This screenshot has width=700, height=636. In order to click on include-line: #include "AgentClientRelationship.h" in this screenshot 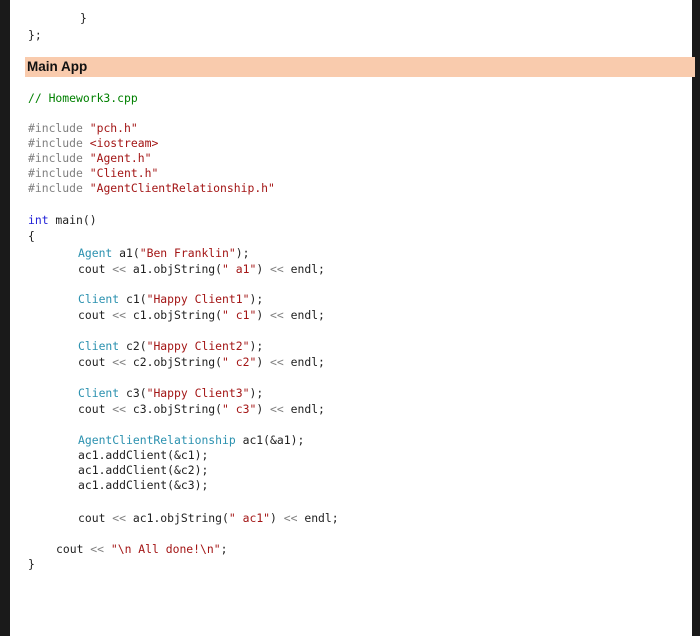, I will do `click(151, 188)`.